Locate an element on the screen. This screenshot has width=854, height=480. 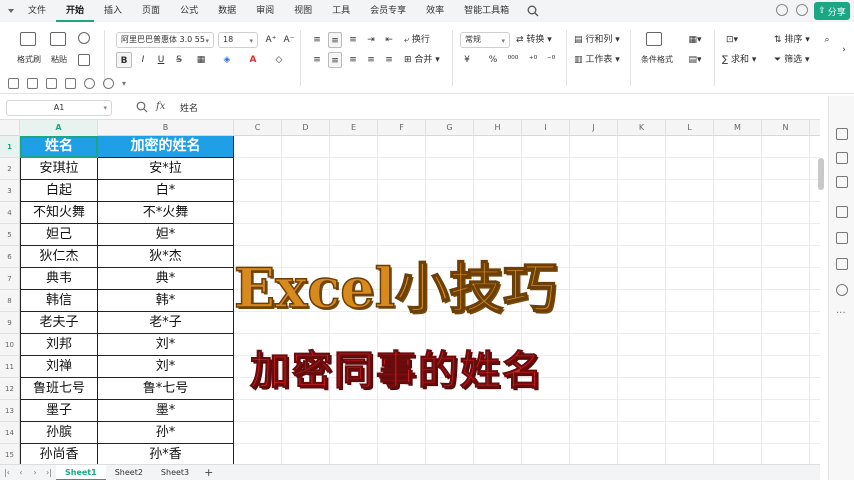
align-middle-icon: ≡ is located at coordinates (335, 40).